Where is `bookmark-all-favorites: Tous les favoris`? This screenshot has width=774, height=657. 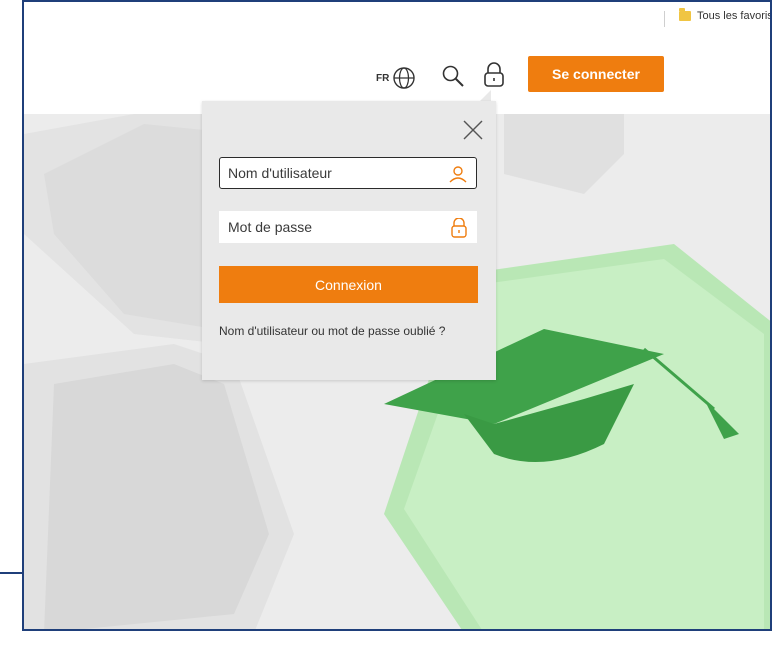 bookmark-all-favorites: Tous les favoris is located at coordinates (725, 15).